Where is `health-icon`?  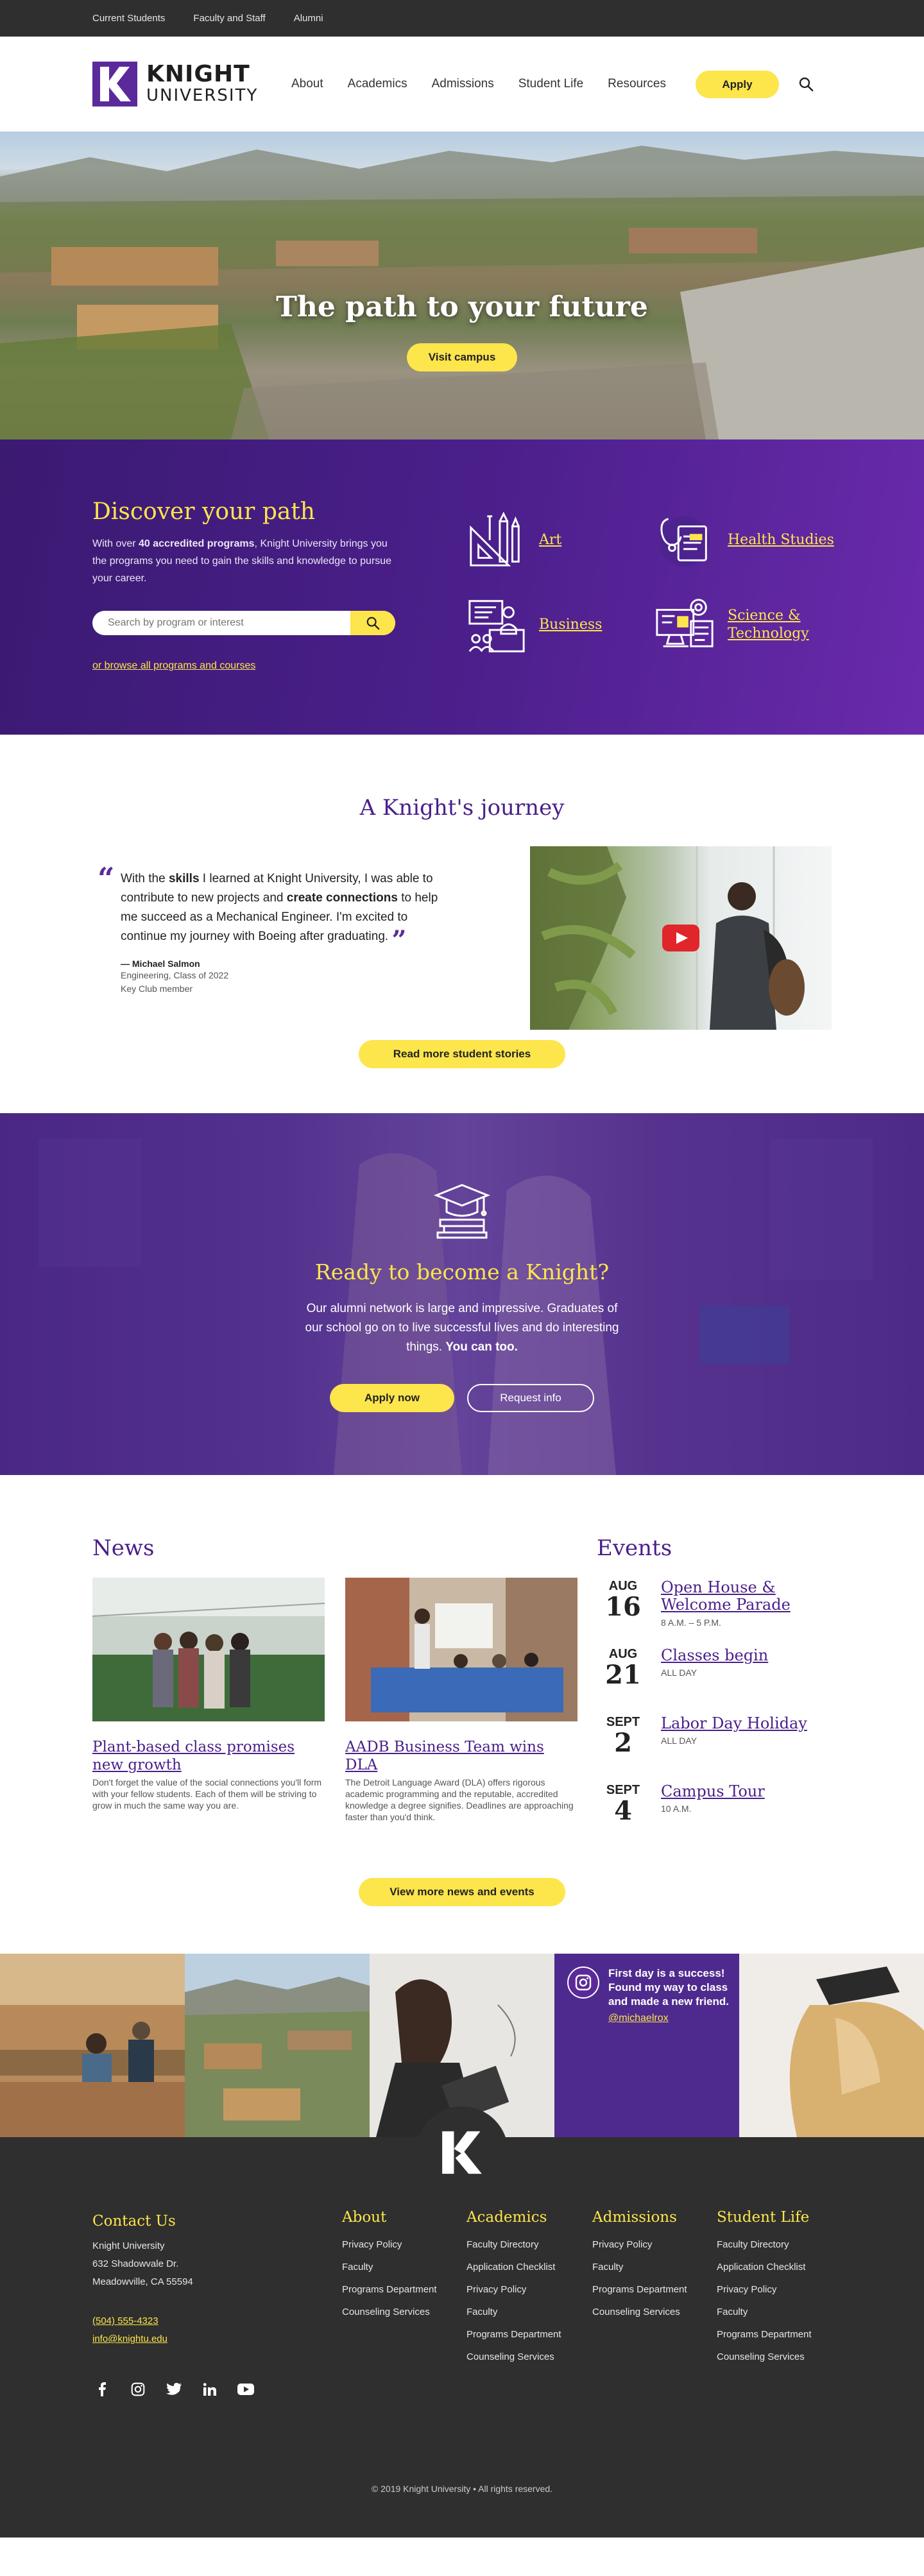
health-icon is located at coordinates (685, 541).